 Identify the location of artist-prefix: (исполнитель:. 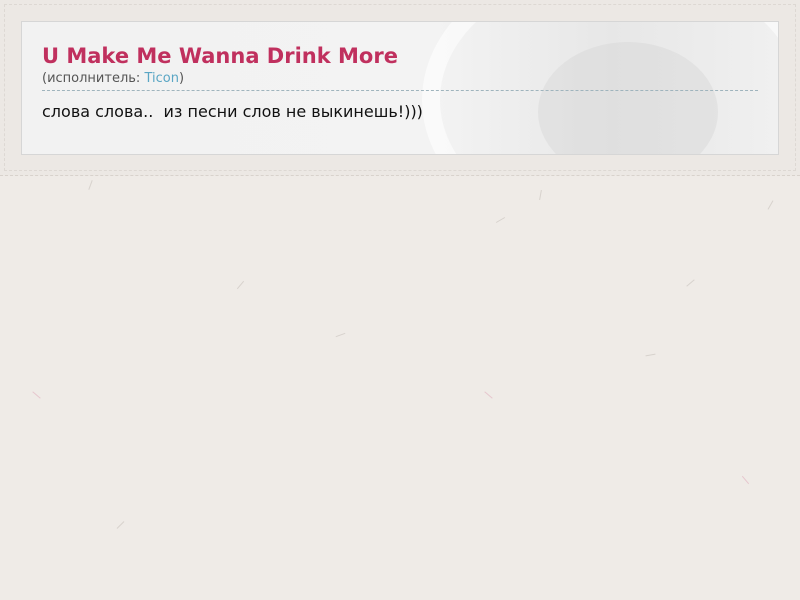
(93, 78).